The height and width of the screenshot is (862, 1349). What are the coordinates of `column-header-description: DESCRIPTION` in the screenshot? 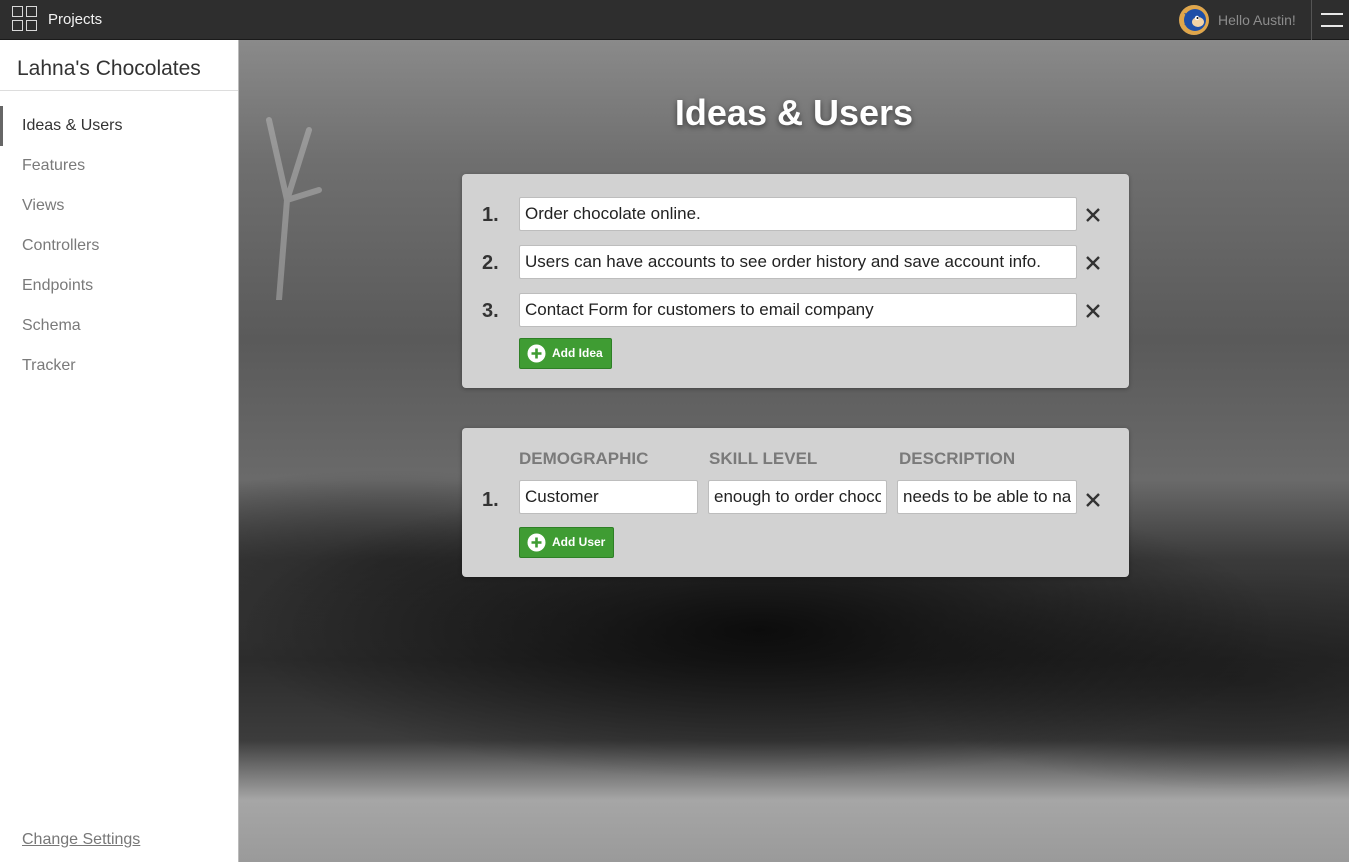 It's located at (957, 458).